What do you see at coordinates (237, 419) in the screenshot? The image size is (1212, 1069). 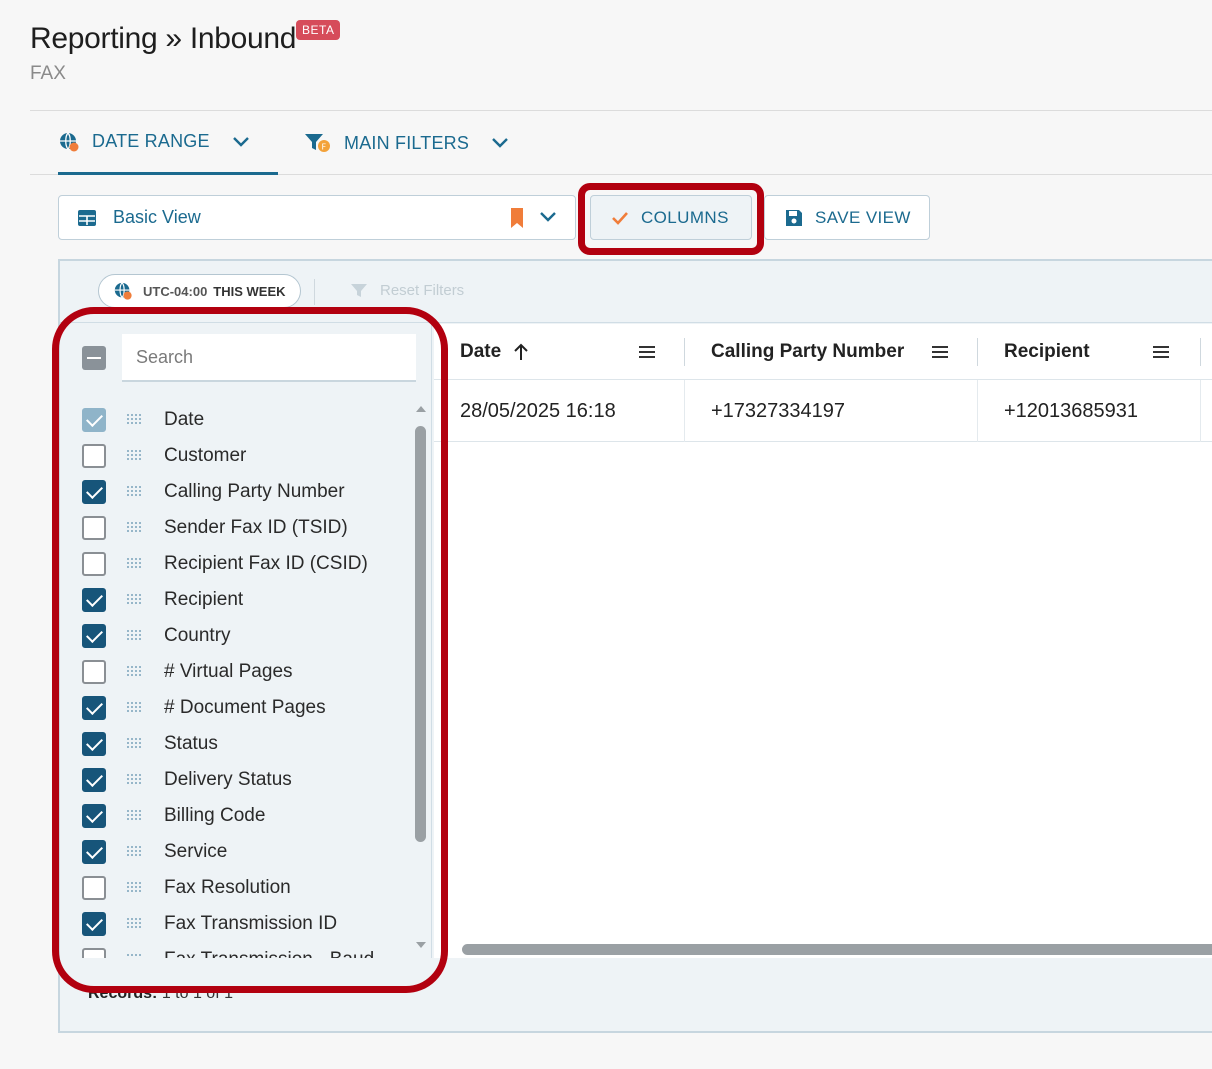 I see `column-item-date: Date` at bounding box center [237, 419].